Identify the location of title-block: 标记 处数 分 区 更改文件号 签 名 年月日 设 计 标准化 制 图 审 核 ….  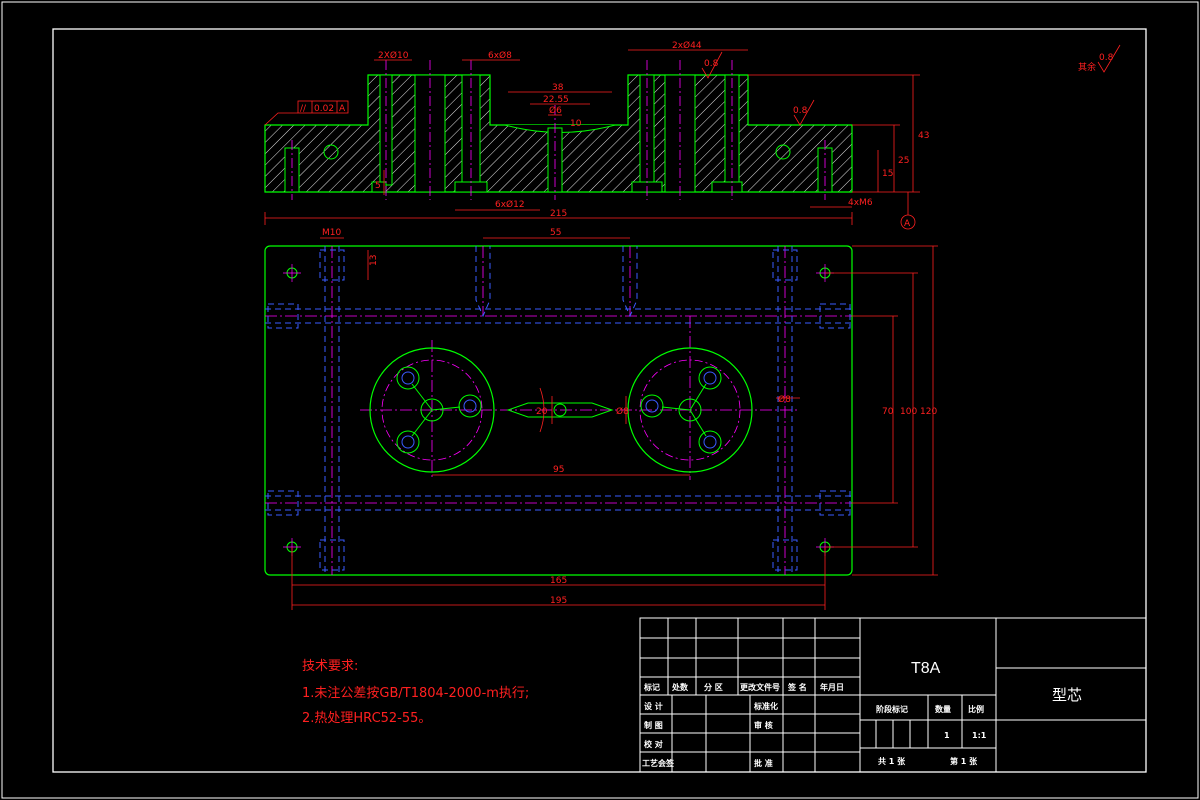
(893, 695).